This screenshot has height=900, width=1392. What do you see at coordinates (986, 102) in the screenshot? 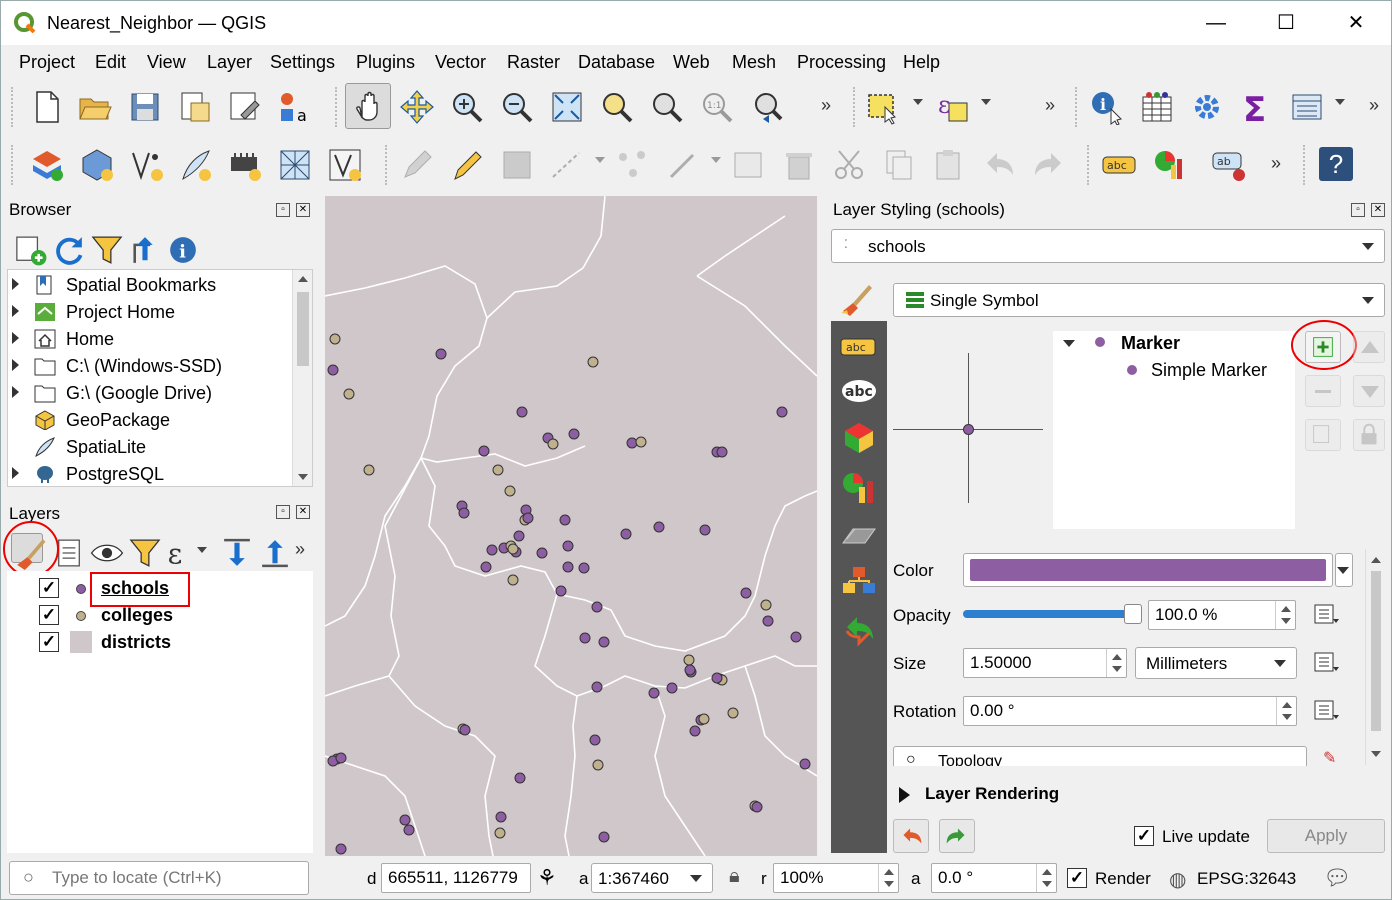
I see `expression-dropdown-icon` at bounding box center [986, 102].